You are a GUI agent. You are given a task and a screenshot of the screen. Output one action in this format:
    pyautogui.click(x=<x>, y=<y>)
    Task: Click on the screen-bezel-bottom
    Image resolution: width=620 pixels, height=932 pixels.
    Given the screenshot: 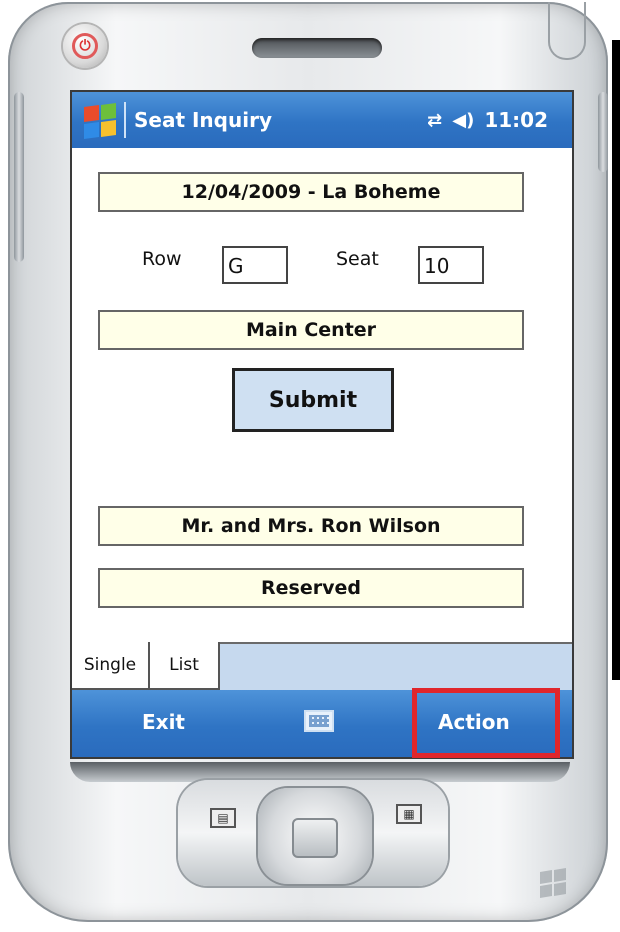 What is the action you would take?
    pyautogui.click(x=320, y=772)
    